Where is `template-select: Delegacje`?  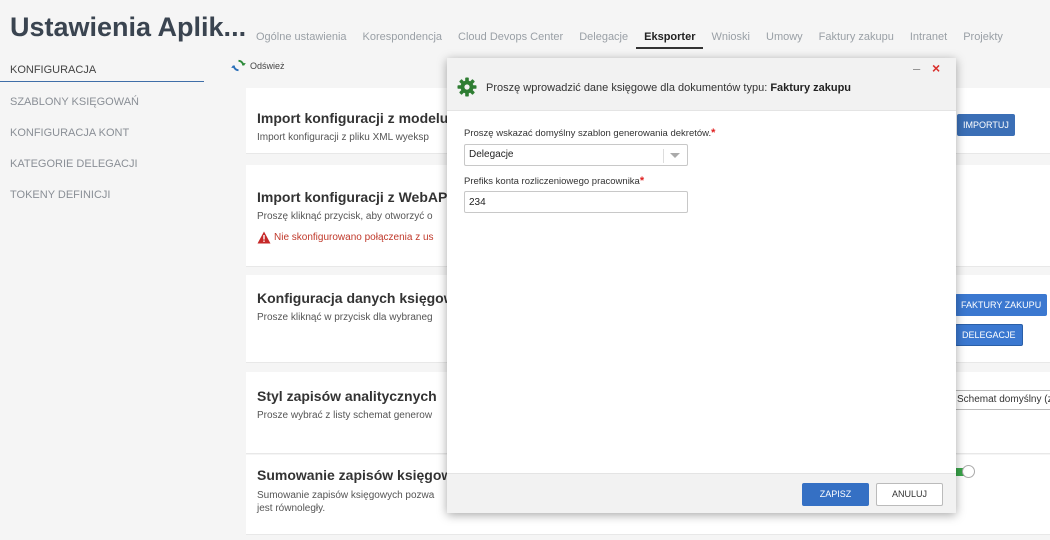 template-select: Delegacje is located at coordinates (576, 155).